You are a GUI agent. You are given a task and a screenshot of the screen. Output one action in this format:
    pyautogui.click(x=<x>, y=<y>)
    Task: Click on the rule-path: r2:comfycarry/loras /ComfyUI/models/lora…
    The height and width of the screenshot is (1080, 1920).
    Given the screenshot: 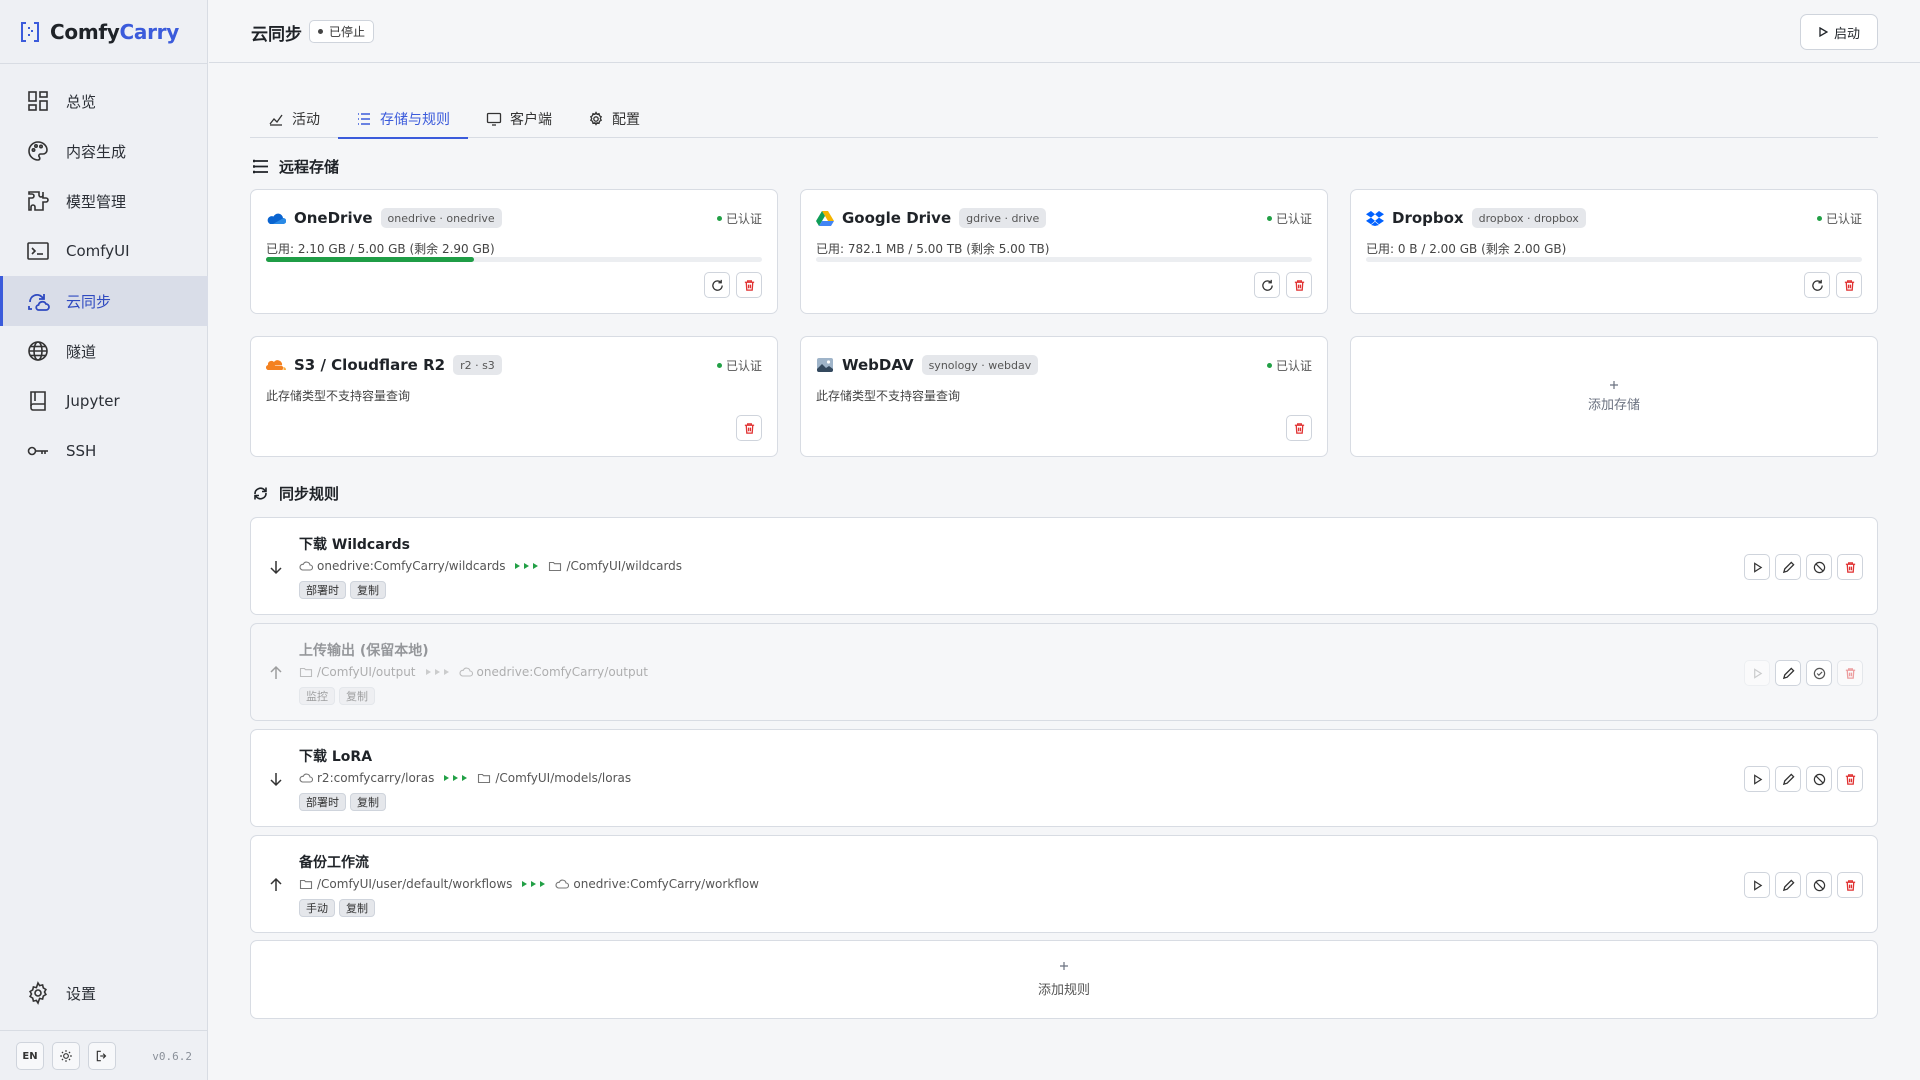 What is the action you would take?
    pyautogui.click(x=465, y=778)
    